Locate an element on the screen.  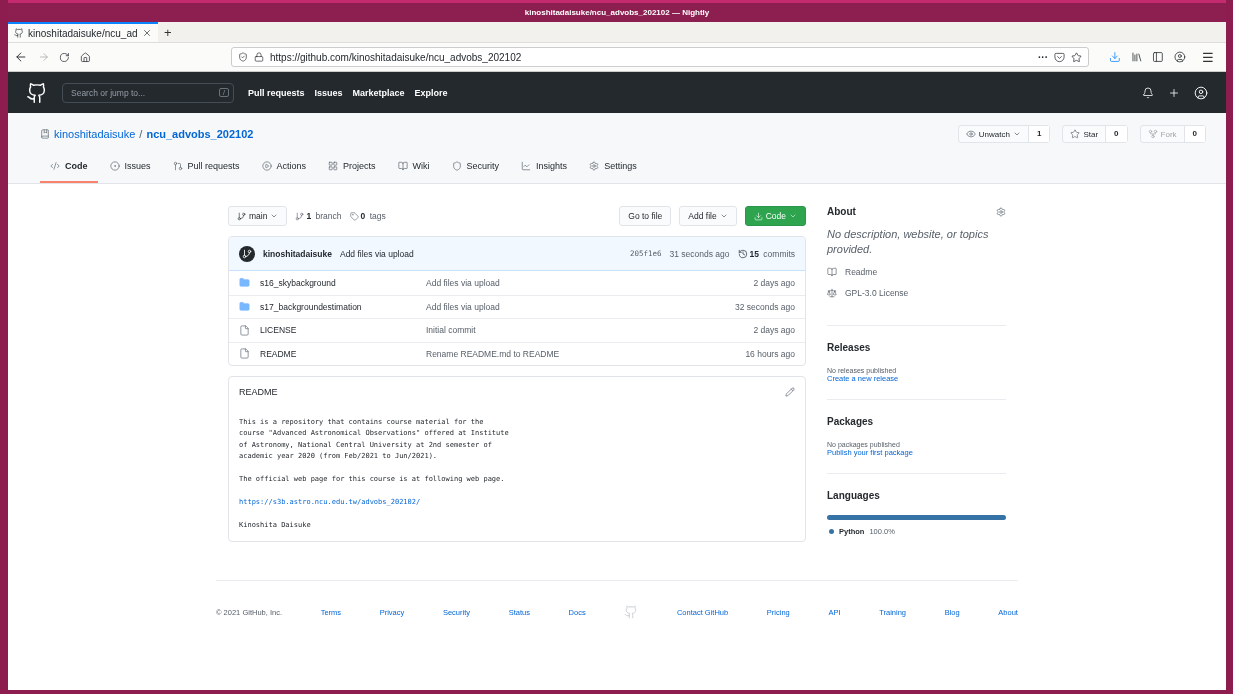
scale-icon is located at coordinates (832, 293).